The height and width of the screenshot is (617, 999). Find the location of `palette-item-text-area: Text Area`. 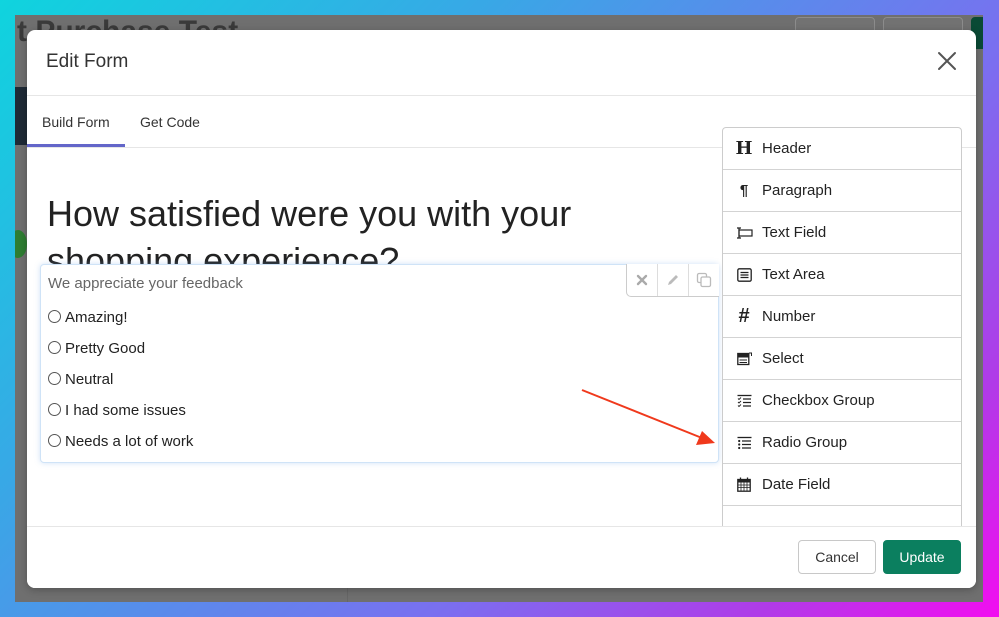

palette-item-text-area: Text Area is located at coordinates (842, 275).